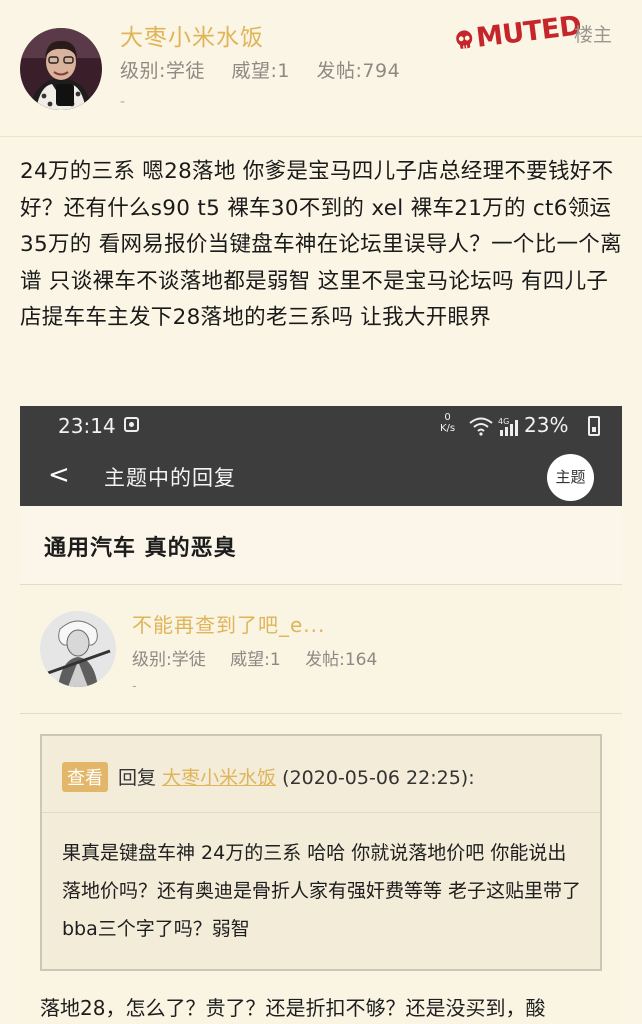 The image size is (642, 1024). I want to click on muted-label: MUTED, so click(528, 32).